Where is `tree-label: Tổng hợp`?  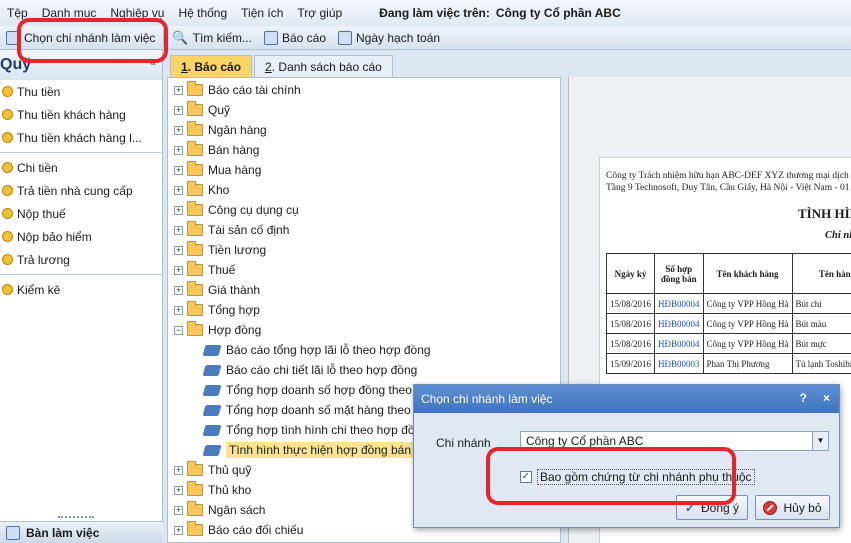
tree-label: Tổng hợp is located at coordinates (234, 310).